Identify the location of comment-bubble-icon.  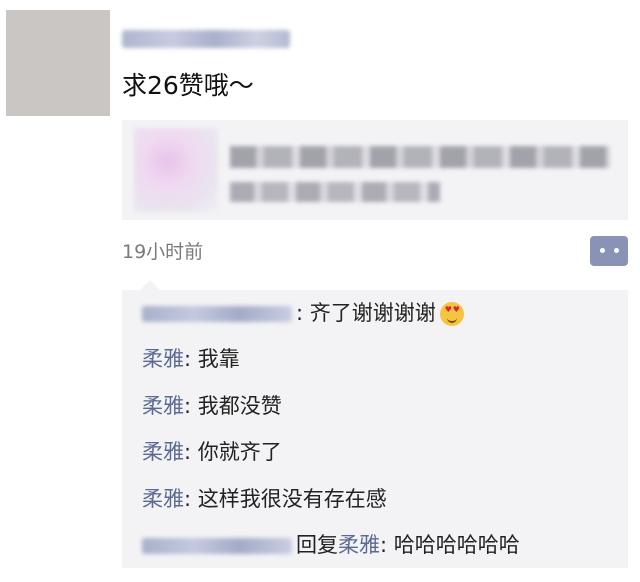
(609, 251).